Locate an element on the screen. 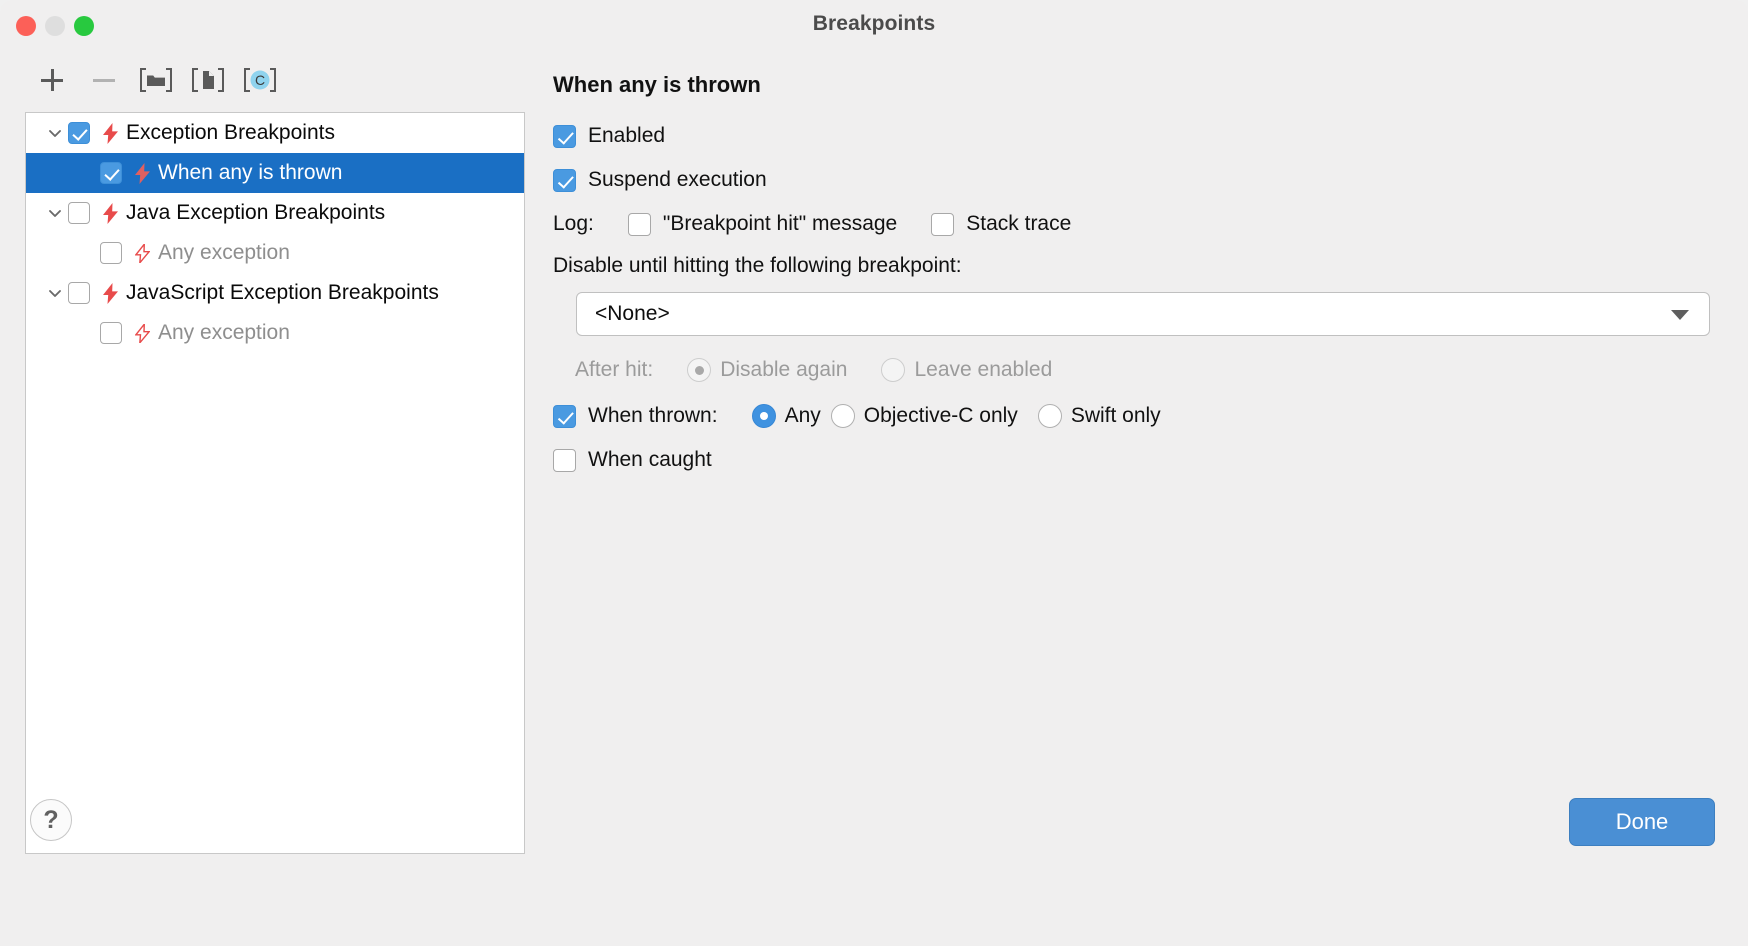  log-stack-trace-label: Stack trace is located at coordinates (1019, 223).